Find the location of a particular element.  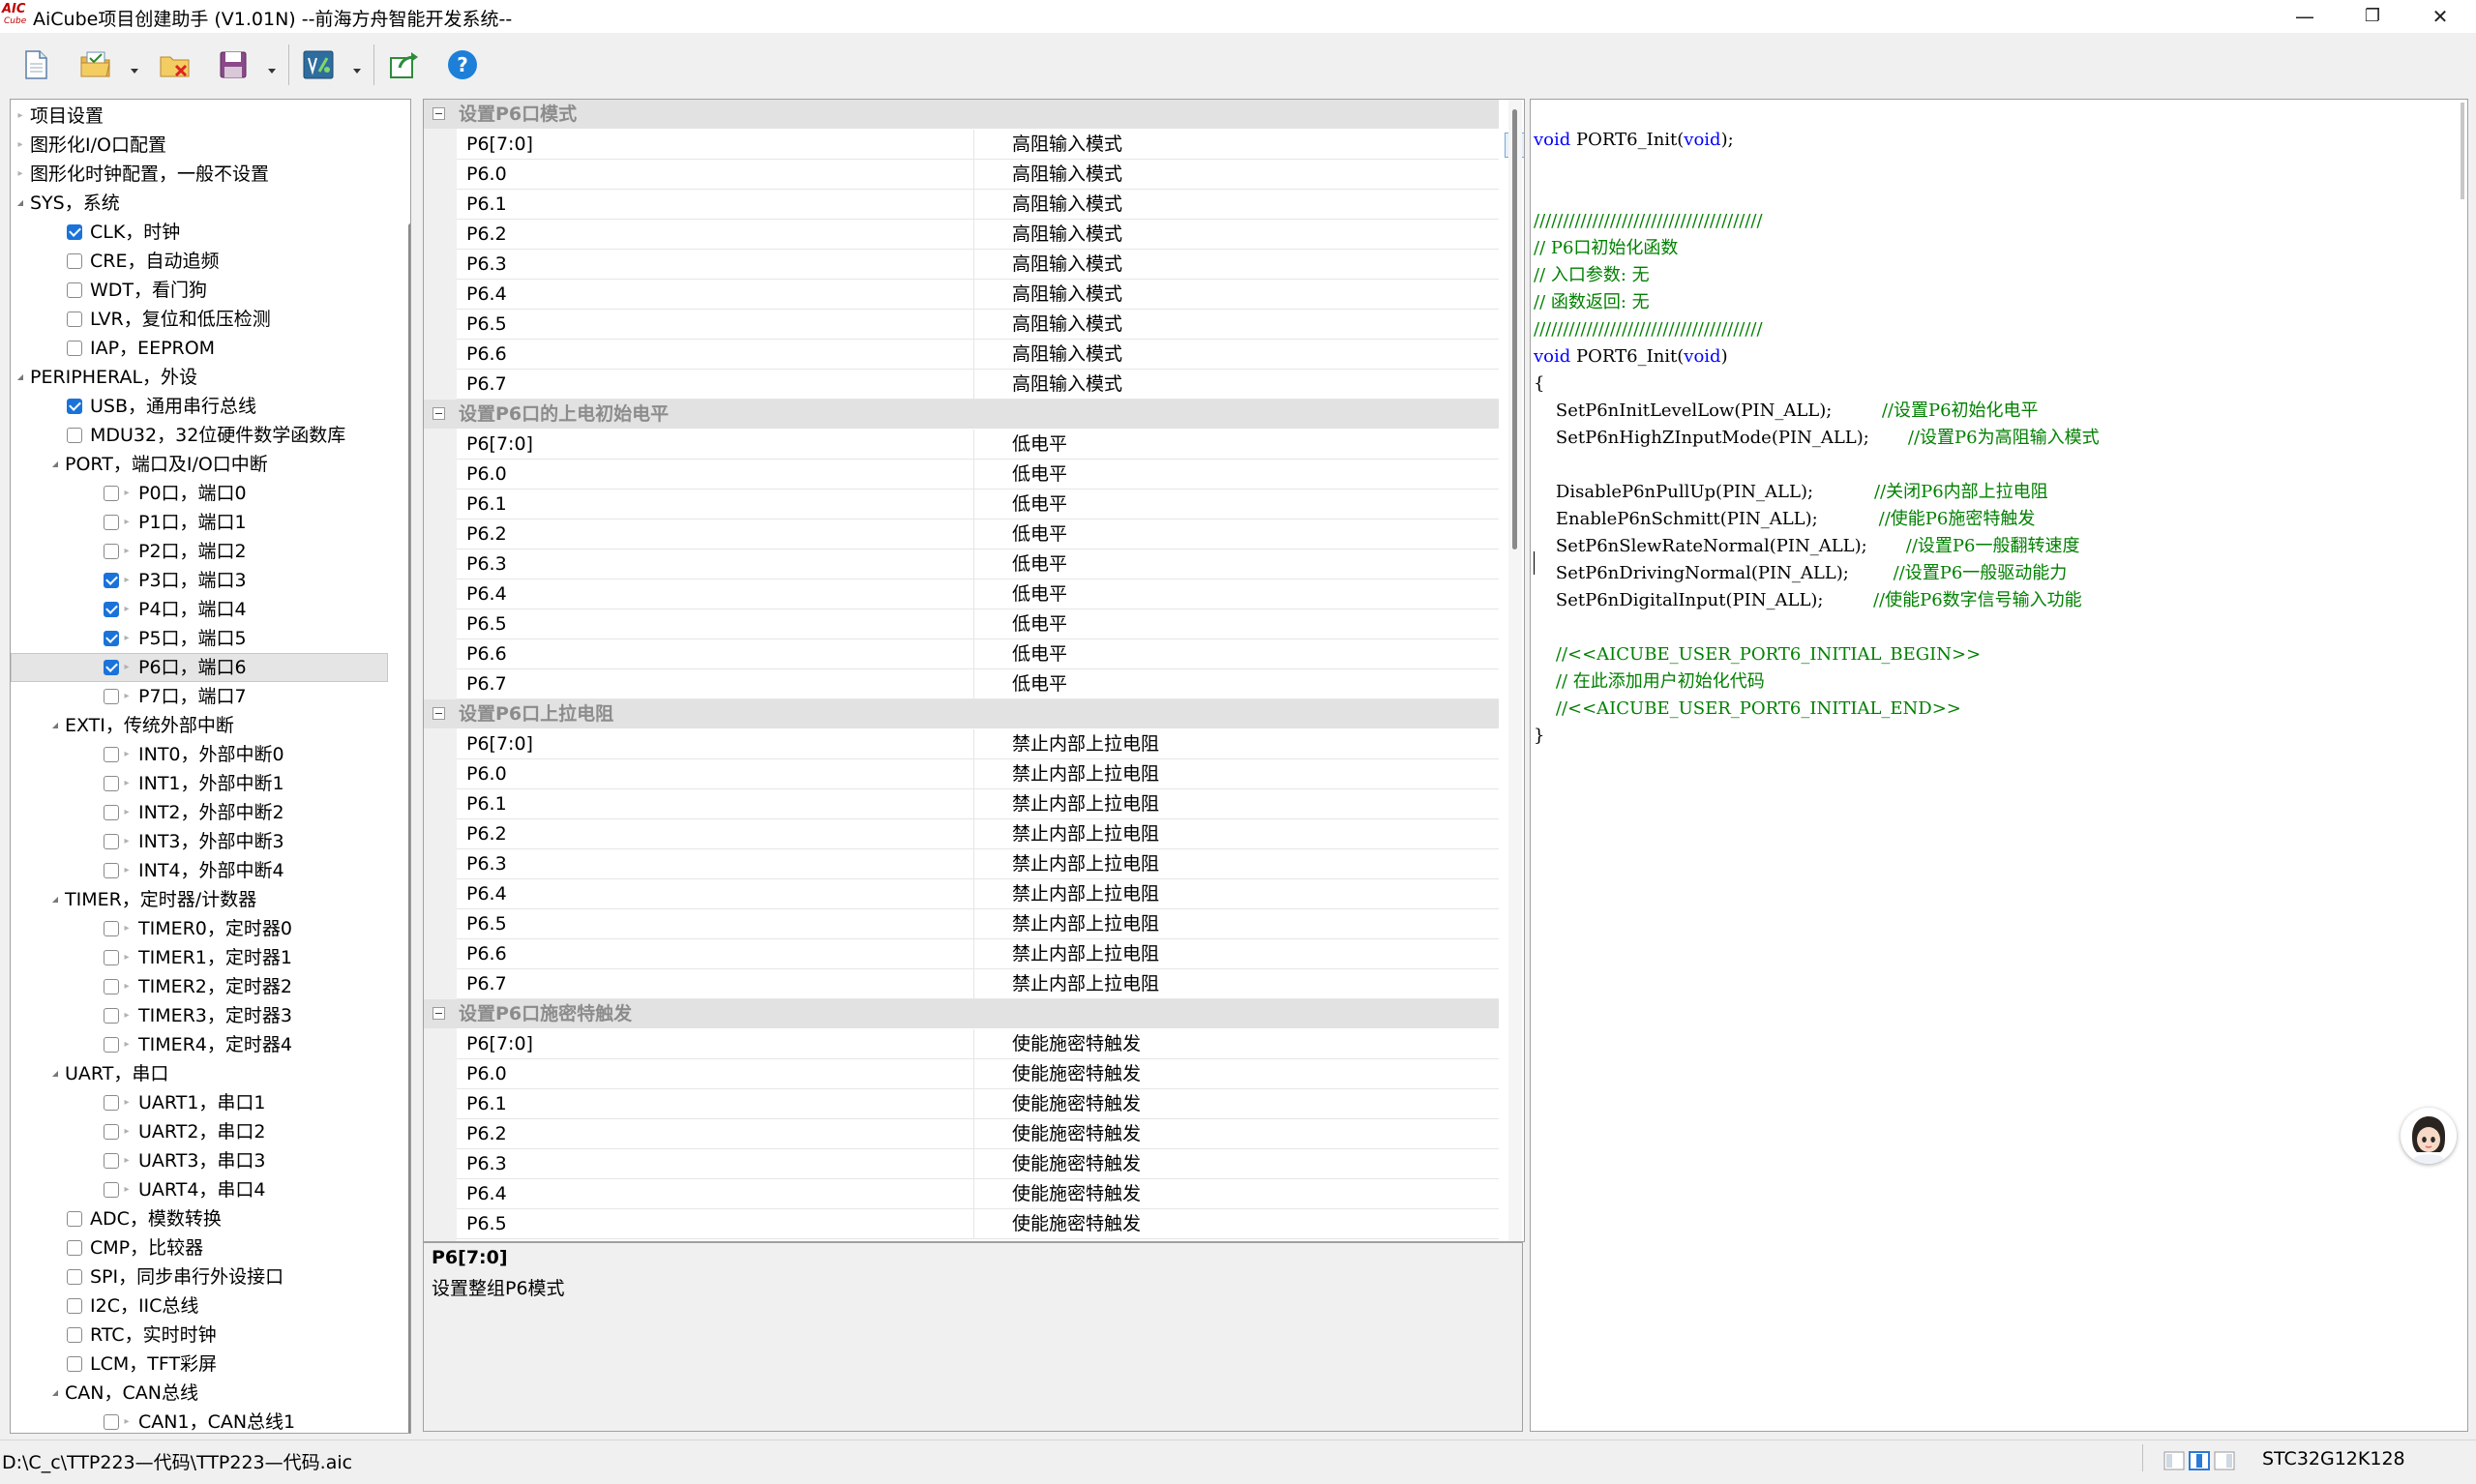

tree-item: ◢ EXTI，传统外部中断 is located at coordinates (202, 725).